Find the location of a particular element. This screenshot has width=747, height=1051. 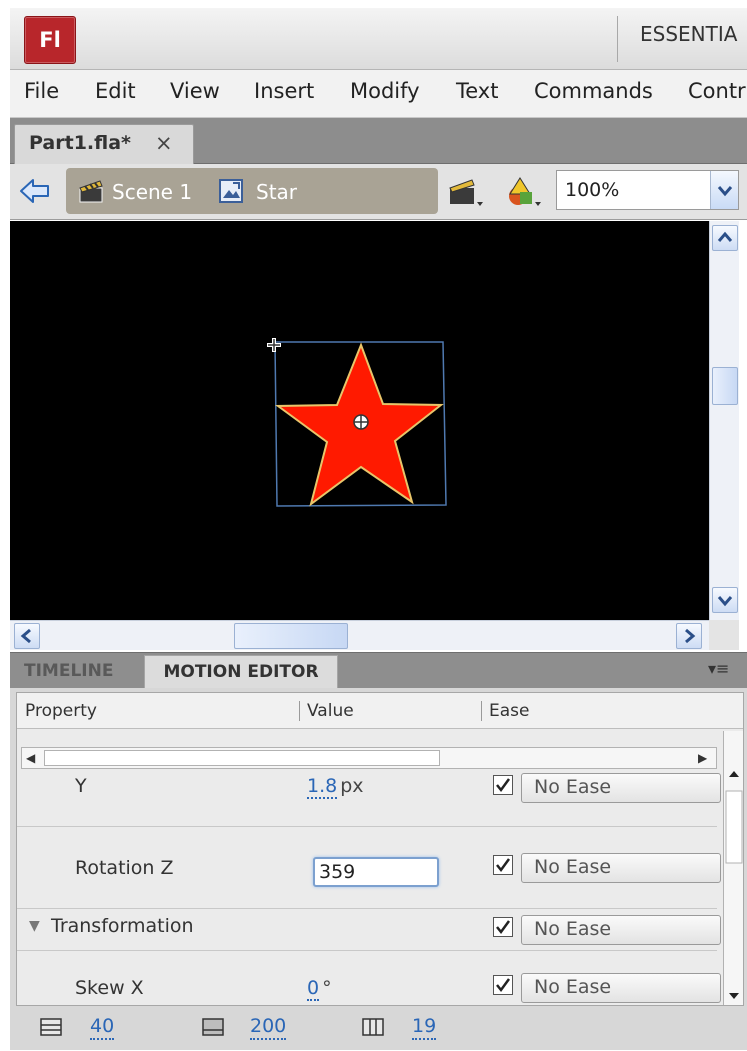

panel-tab-bar: TIMELINE MOTION EDITOR ▾≡ is located at coordinates (378, 670).